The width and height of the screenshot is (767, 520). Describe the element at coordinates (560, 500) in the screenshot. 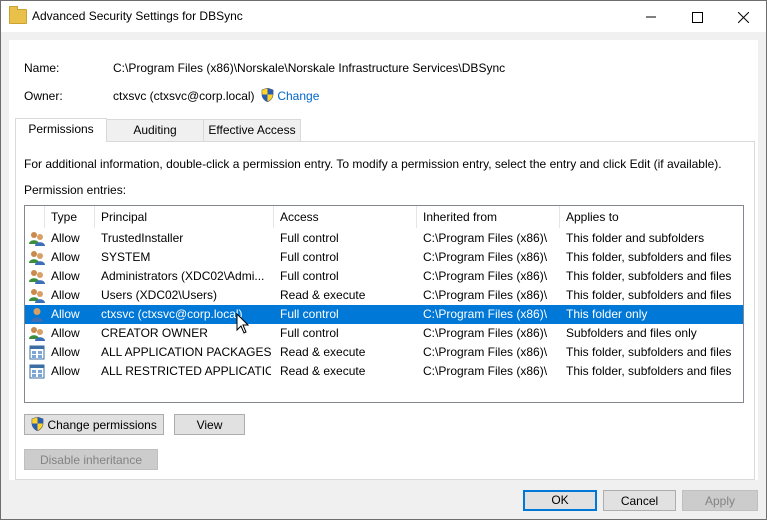

I see `ok-button: OK` at that location.